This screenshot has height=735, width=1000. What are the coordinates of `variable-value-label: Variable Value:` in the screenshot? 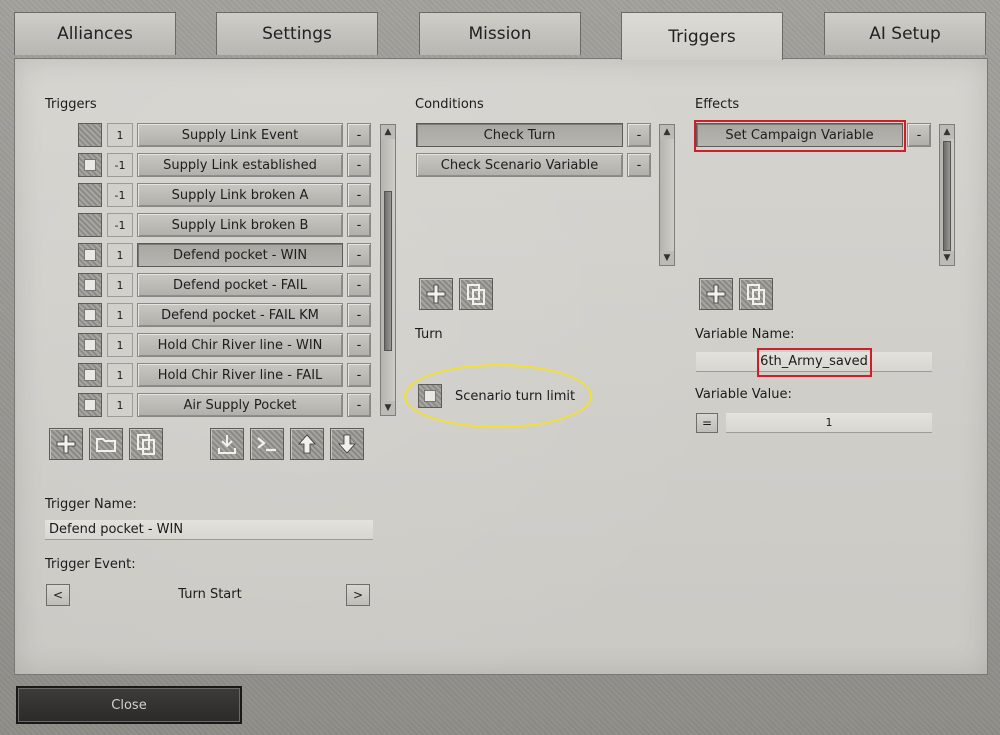 It's located at (743, 394).